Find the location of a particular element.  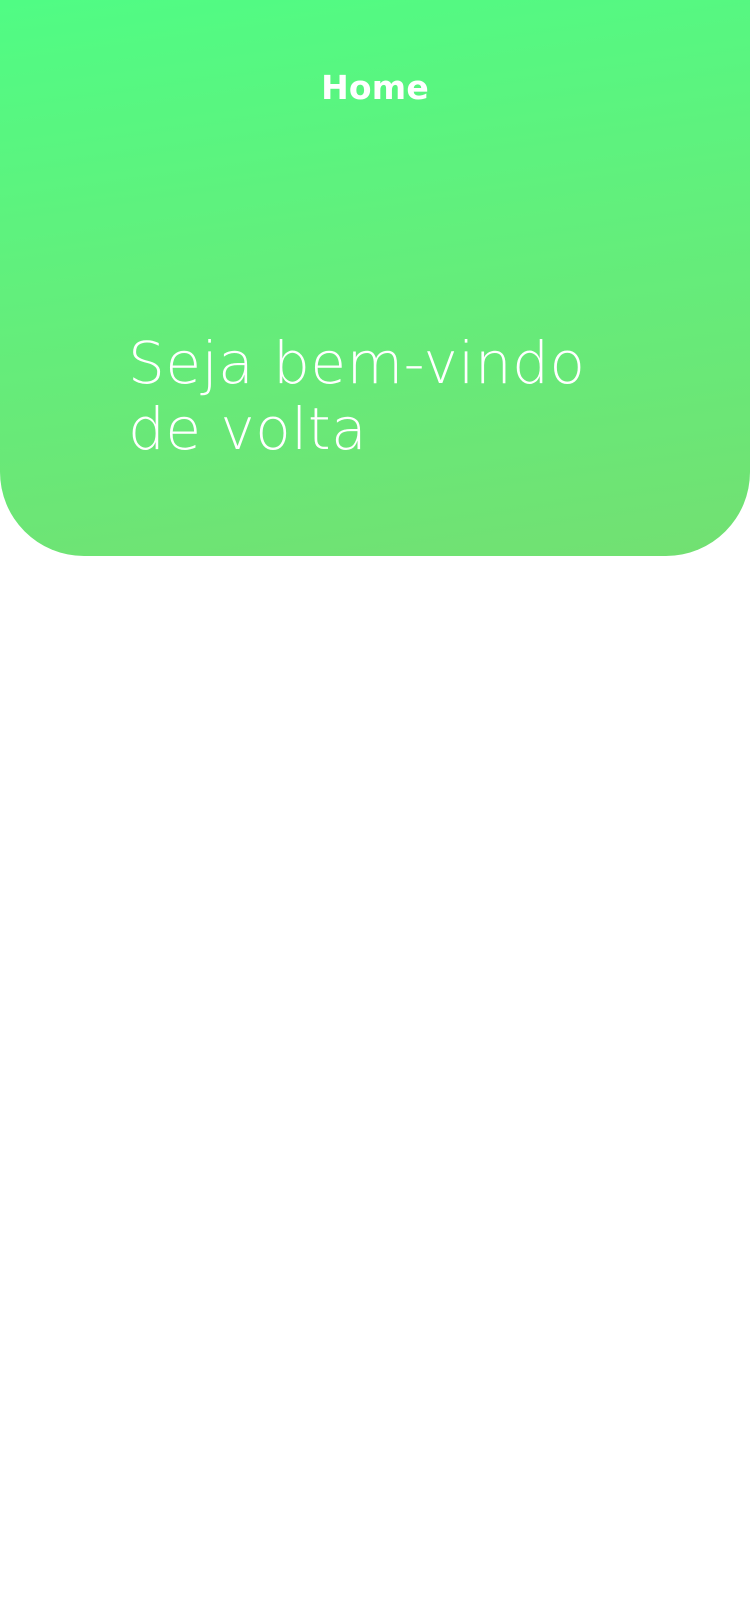

welcome-line-1: Seja bem-vindo is located at coordinates (357, 363).